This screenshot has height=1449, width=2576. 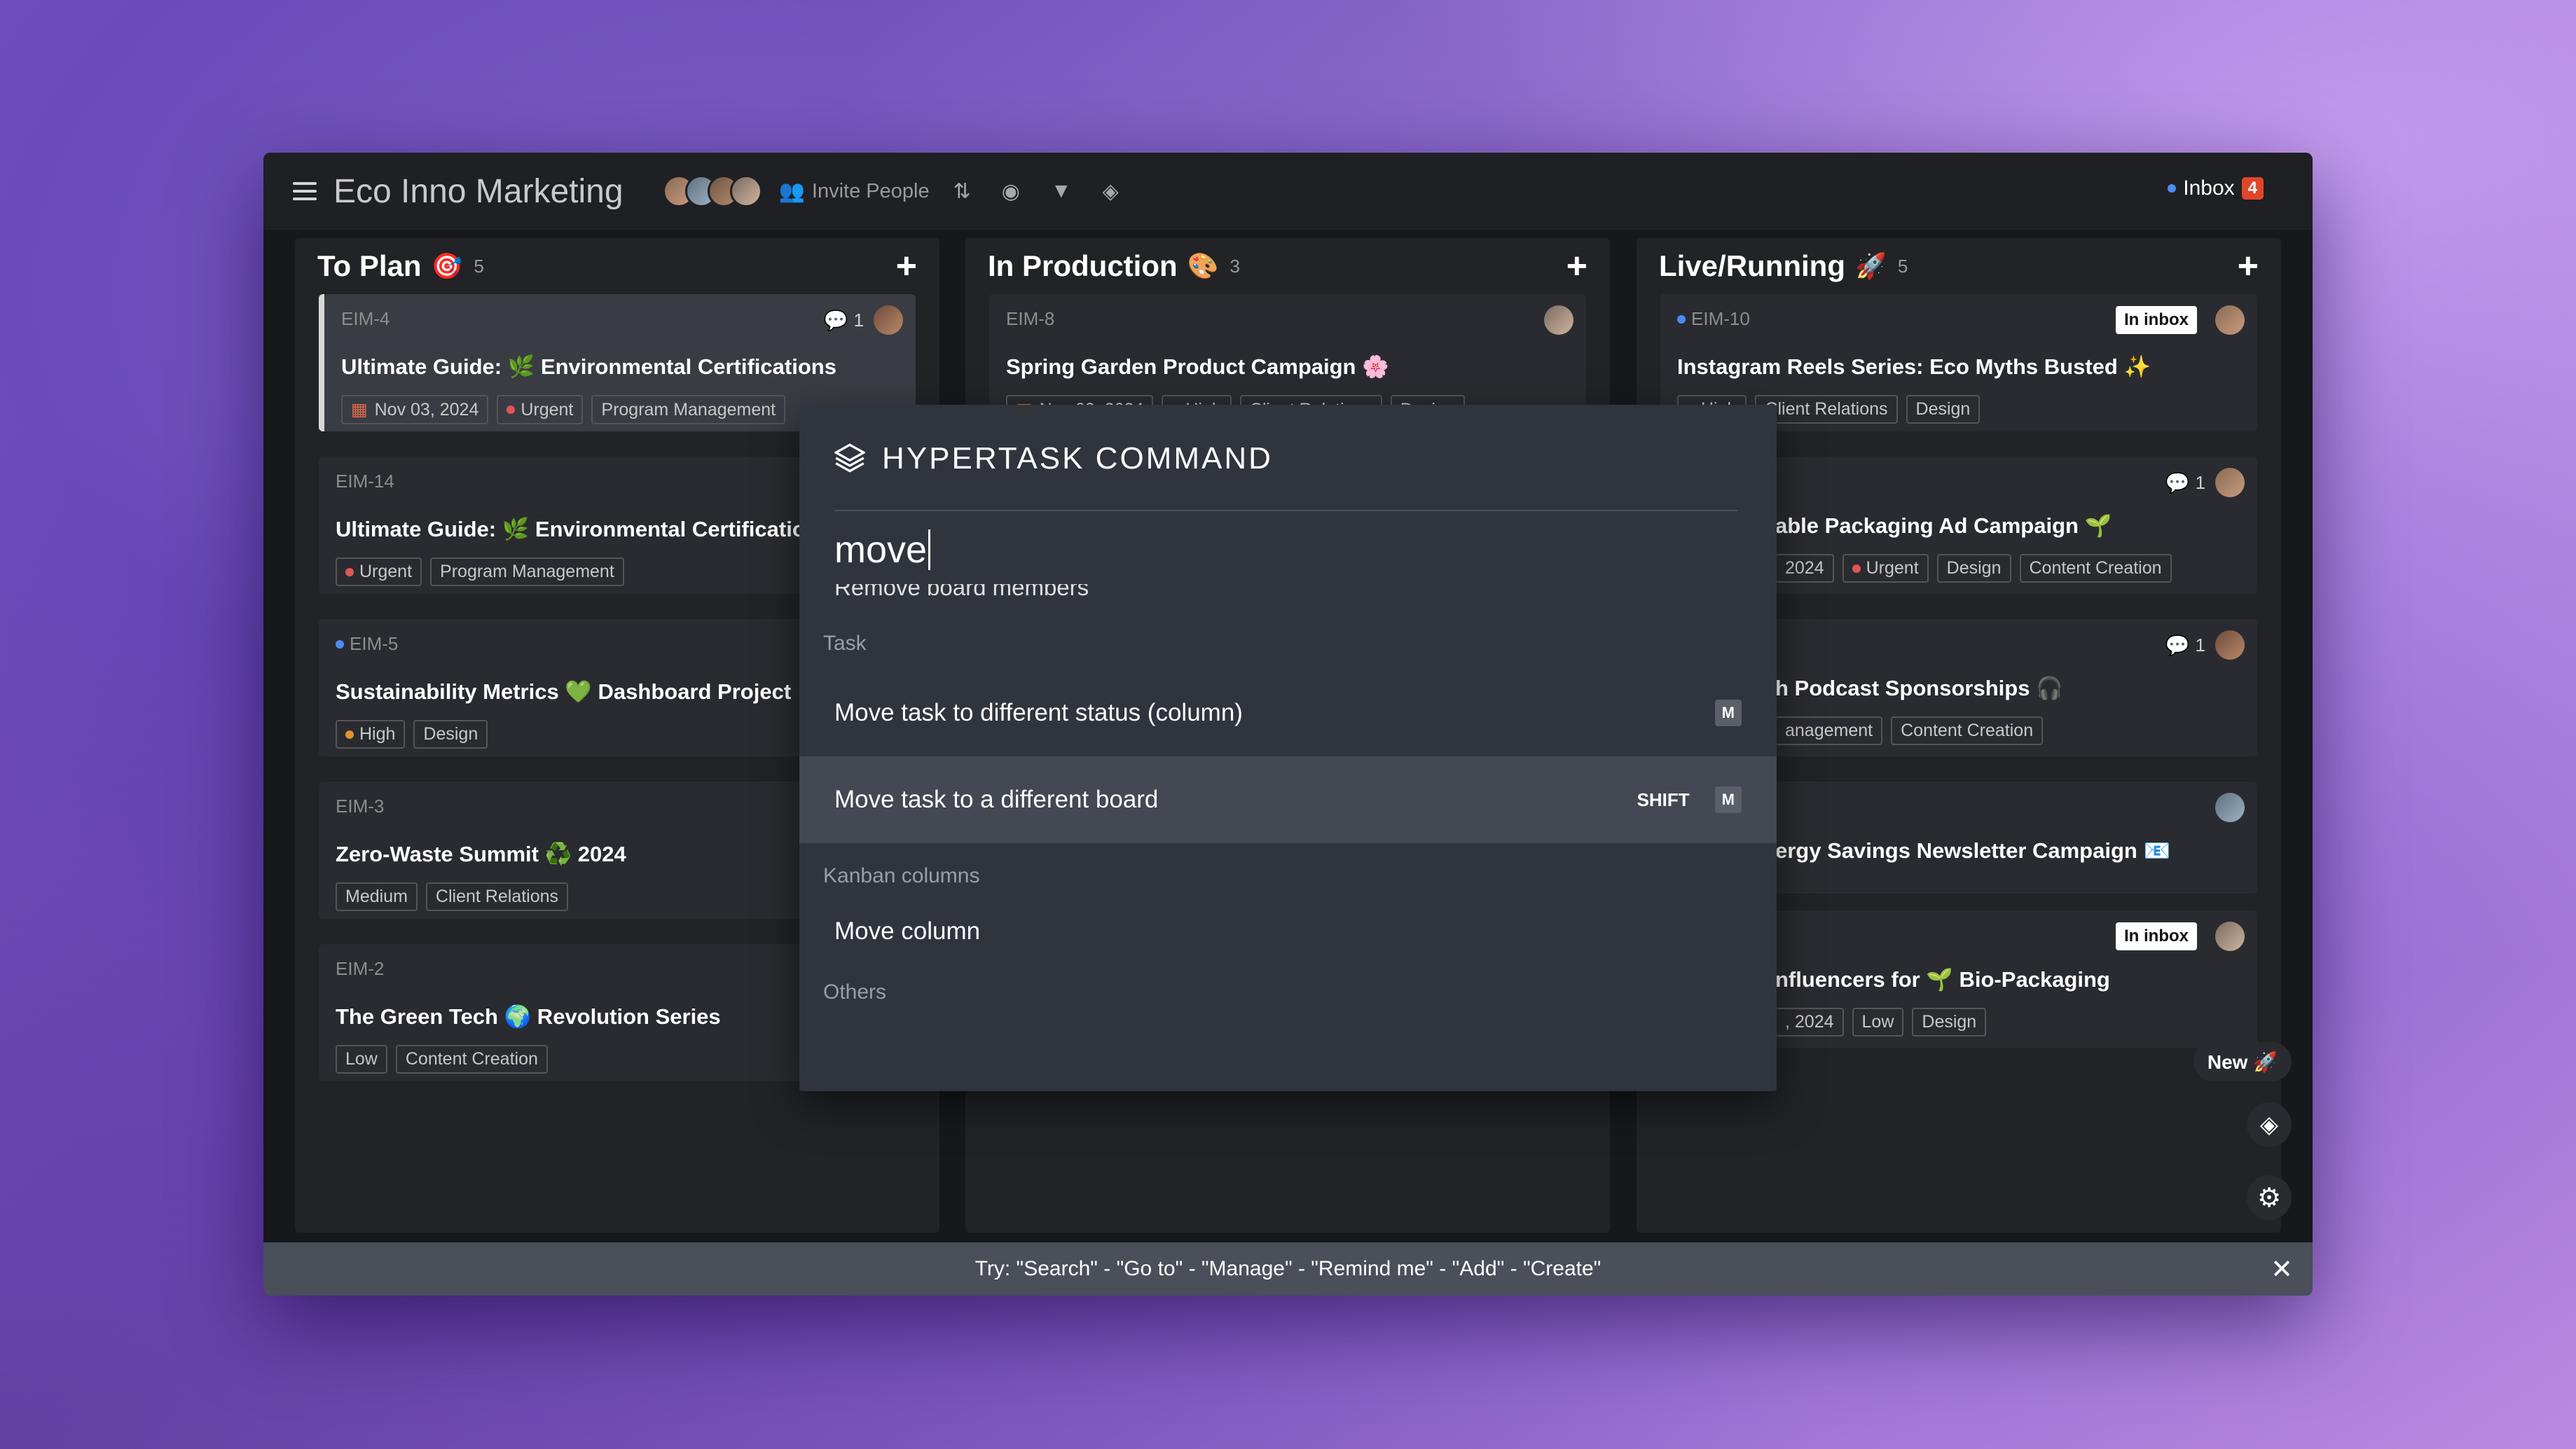 What do you see at coordinates (2269, 1197) in the screenshot?
I see `settings-gear-icon: ⚙` at bounding box center [2269, 1197].